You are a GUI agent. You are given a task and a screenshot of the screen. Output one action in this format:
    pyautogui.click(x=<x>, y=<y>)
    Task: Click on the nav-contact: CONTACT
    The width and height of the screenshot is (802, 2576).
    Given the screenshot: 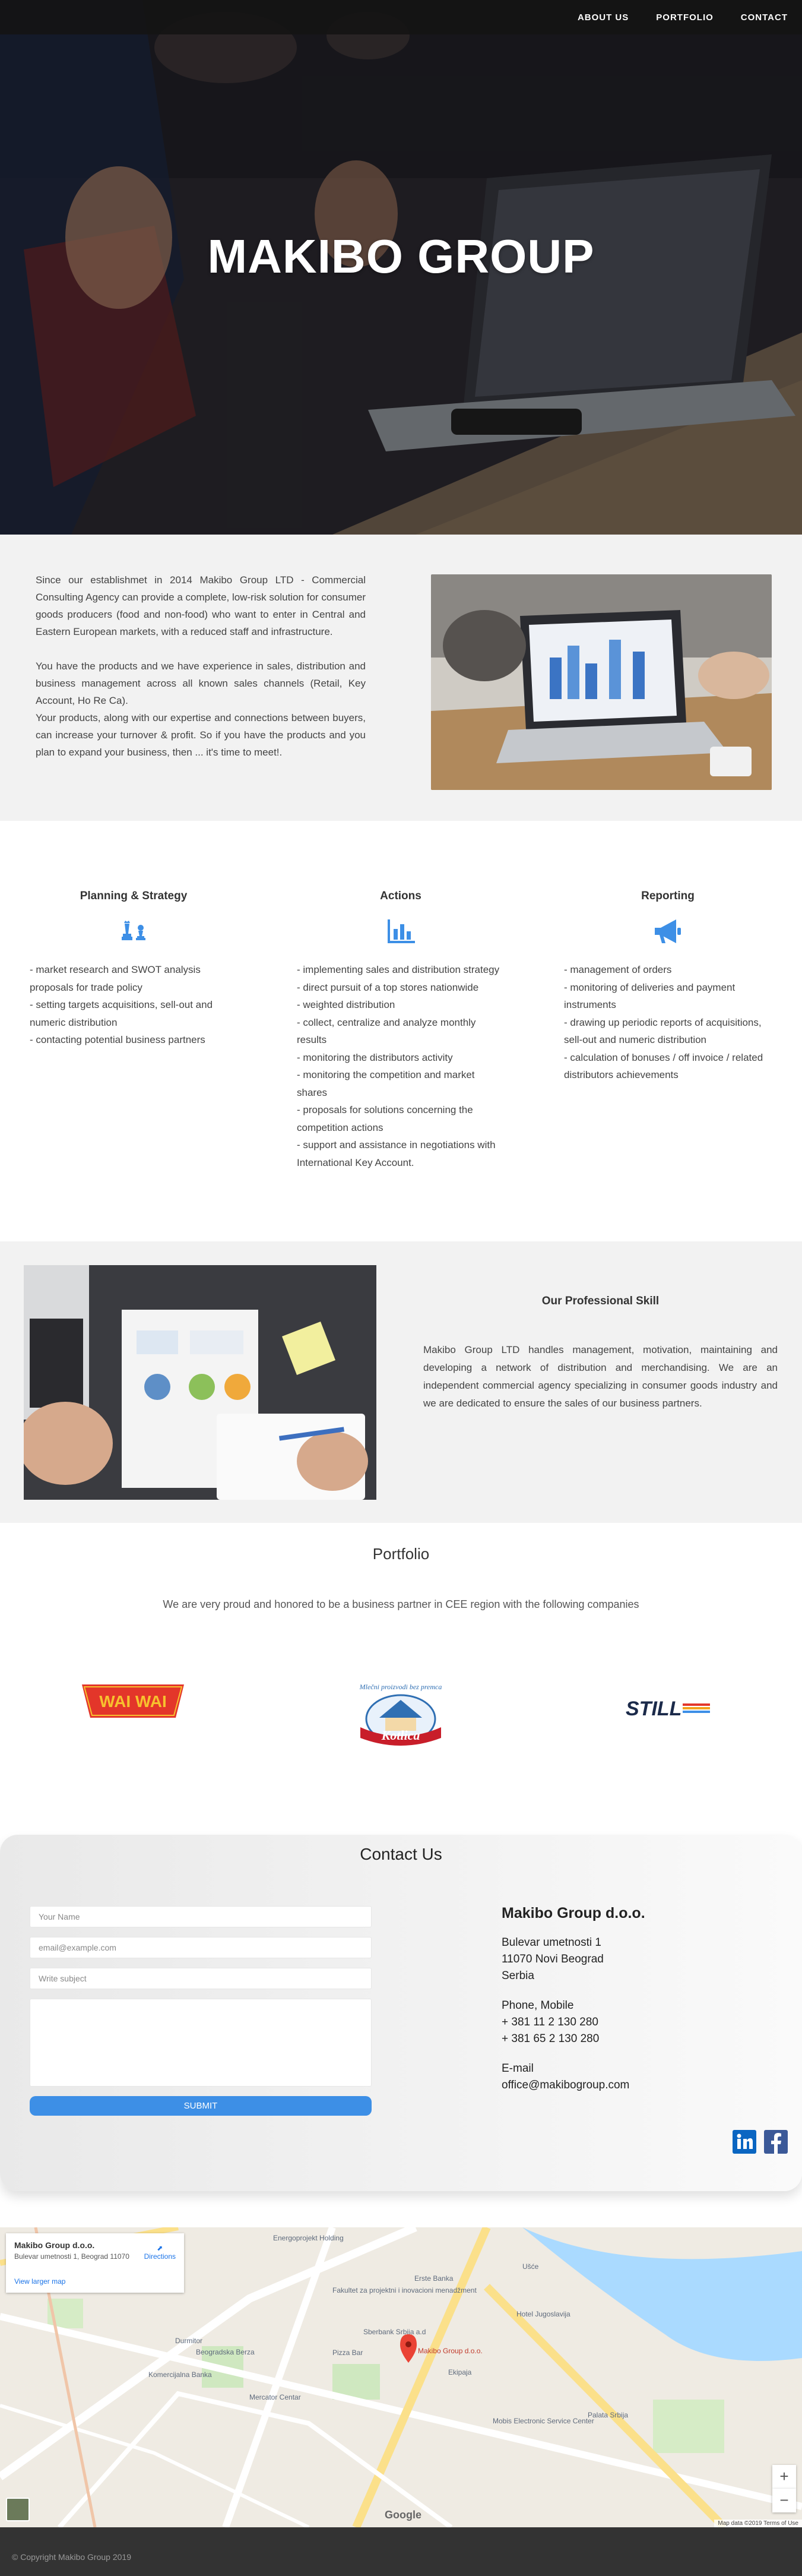 What is the action you would take?
    pyautogui.click(x=764, y=17)
    